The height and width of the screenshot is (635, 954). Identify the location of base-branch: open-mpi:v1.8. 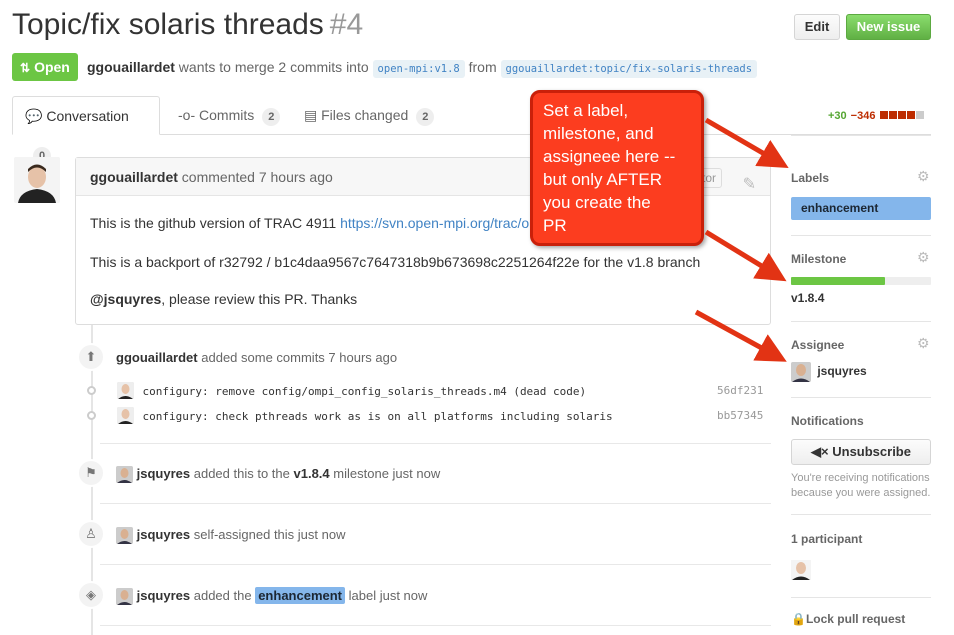
(418, 69).